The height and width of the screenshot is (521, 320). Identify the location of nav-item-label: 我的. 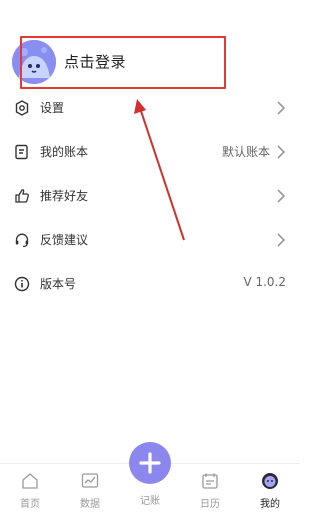
(270, 504).